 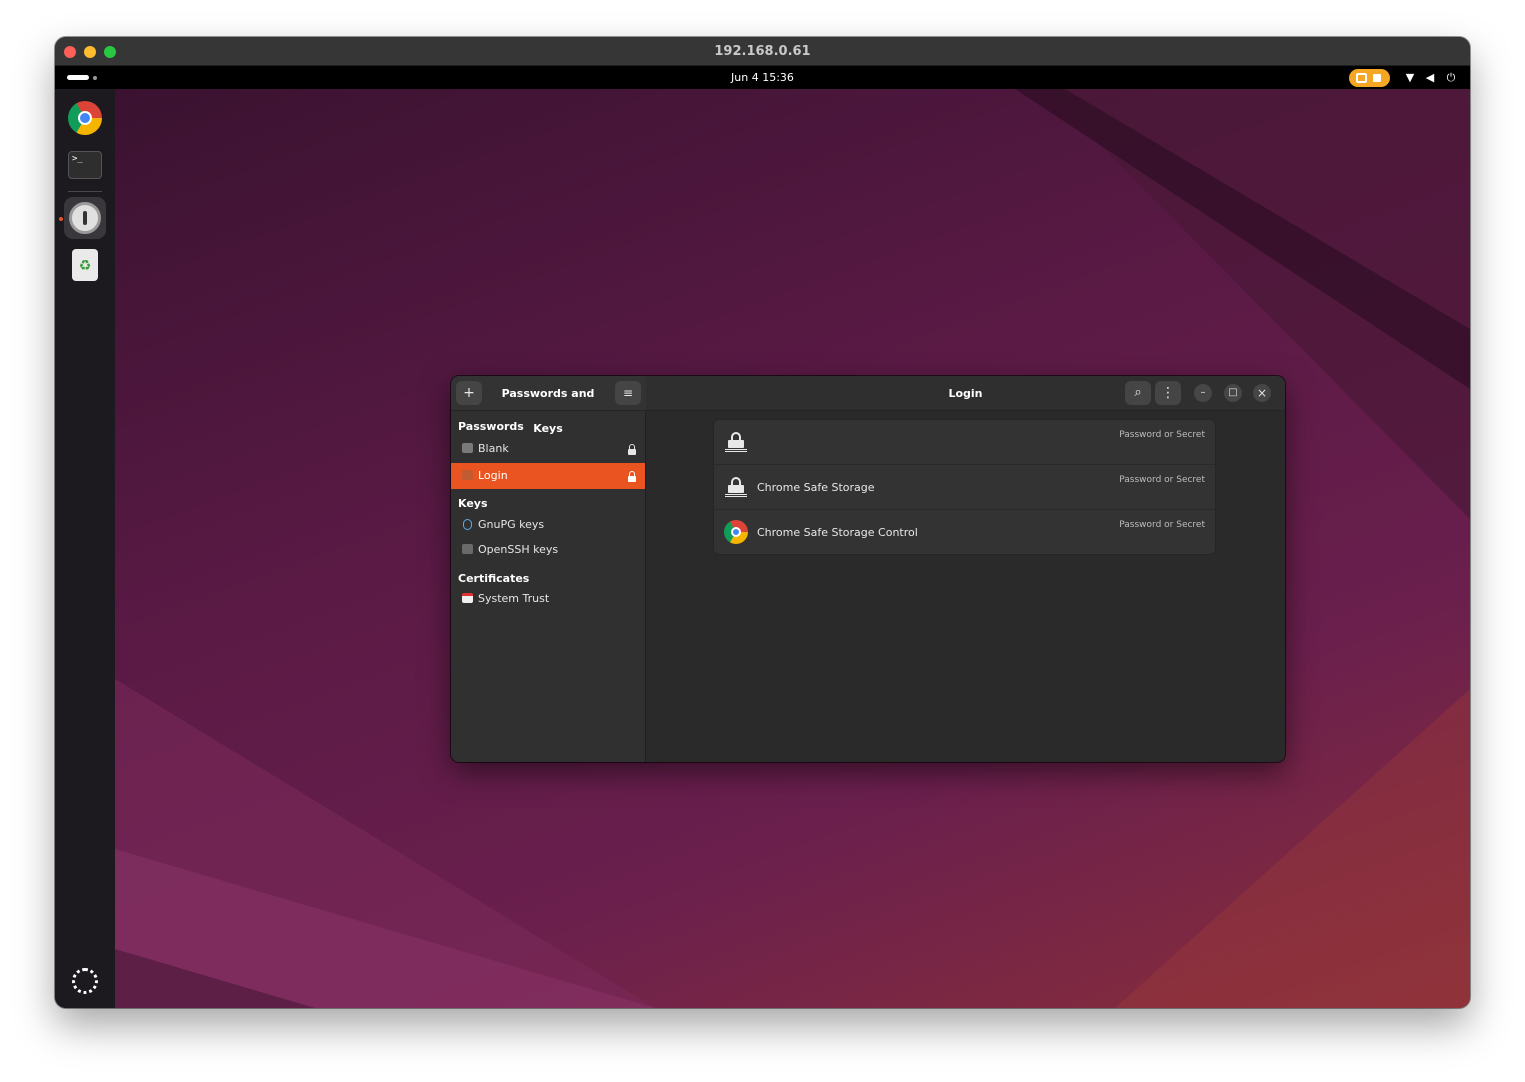 What do you see at coordinates (1377, 78) in the screenshot?
I see `stop-icon` at bounding box center [1377, 78].